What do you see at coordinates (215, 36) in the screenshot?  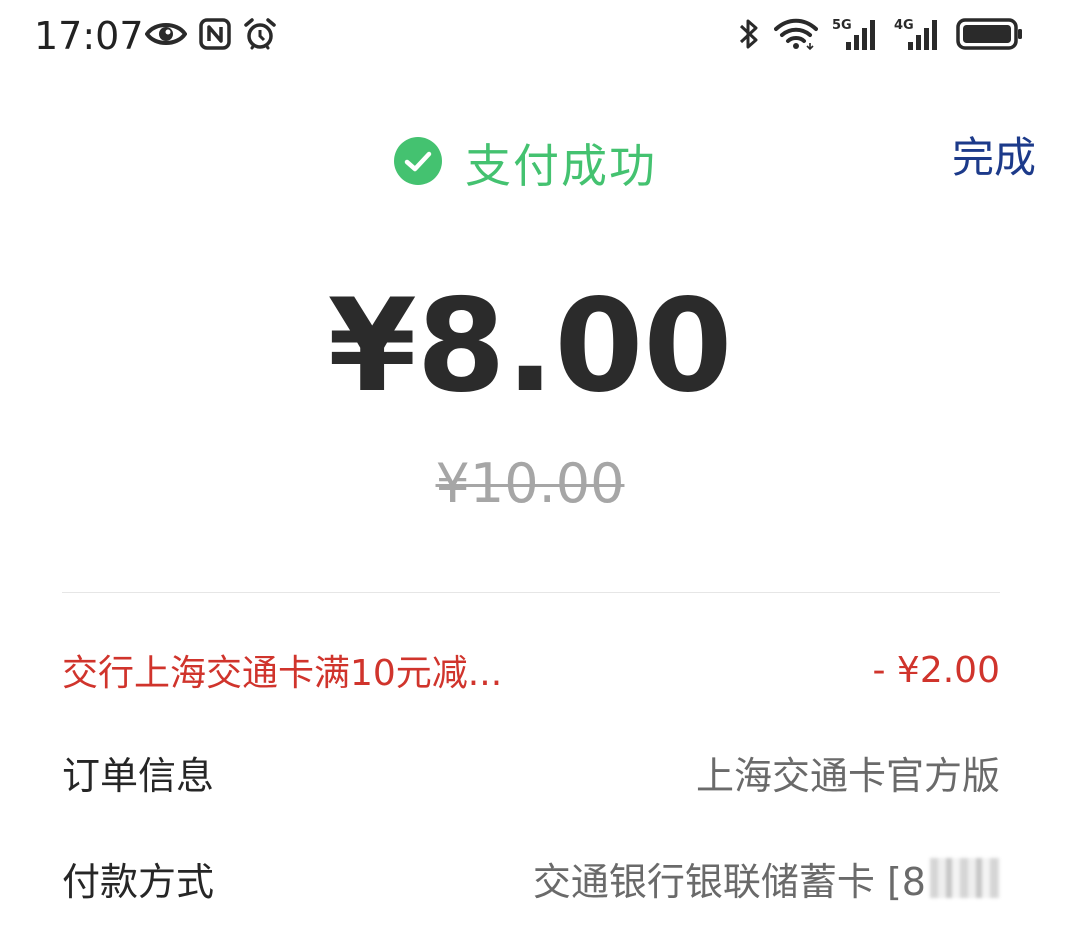 I see `nfc-icon` at bounding box center [215, 36].